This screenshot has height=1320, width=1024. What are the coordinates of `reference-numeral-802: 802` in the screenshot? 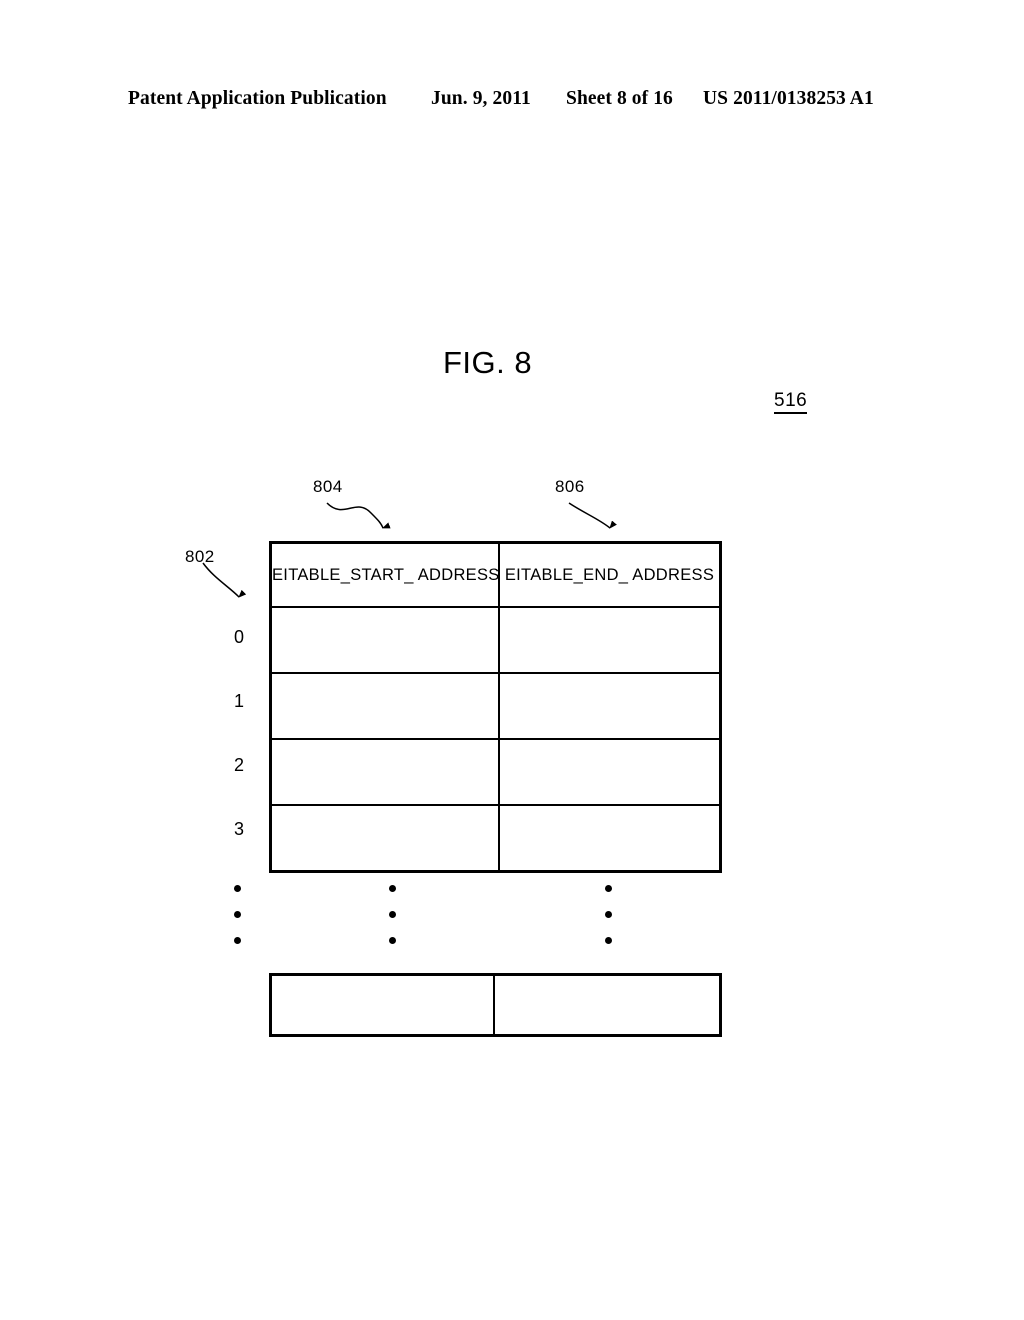 It's located at (200, 556).